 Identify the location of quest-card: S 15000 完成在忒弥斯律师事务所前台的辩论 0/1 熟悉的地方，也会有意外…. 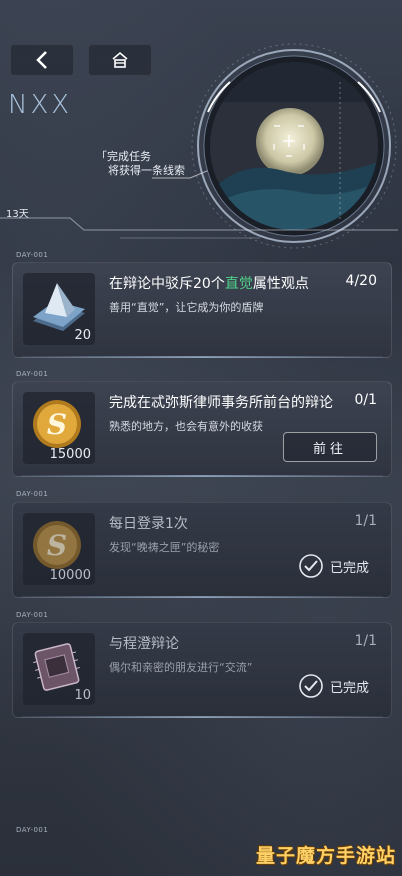
(202, 429).